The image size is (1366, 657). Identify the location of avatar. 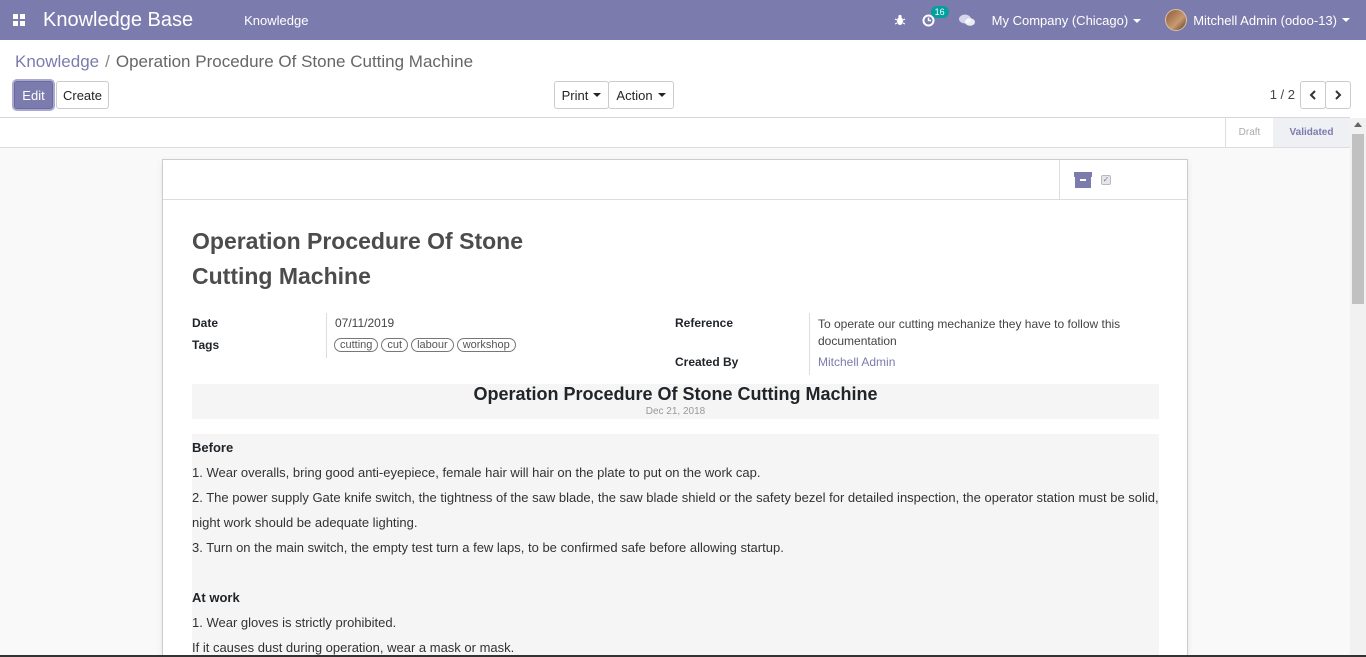
(1176, 20).